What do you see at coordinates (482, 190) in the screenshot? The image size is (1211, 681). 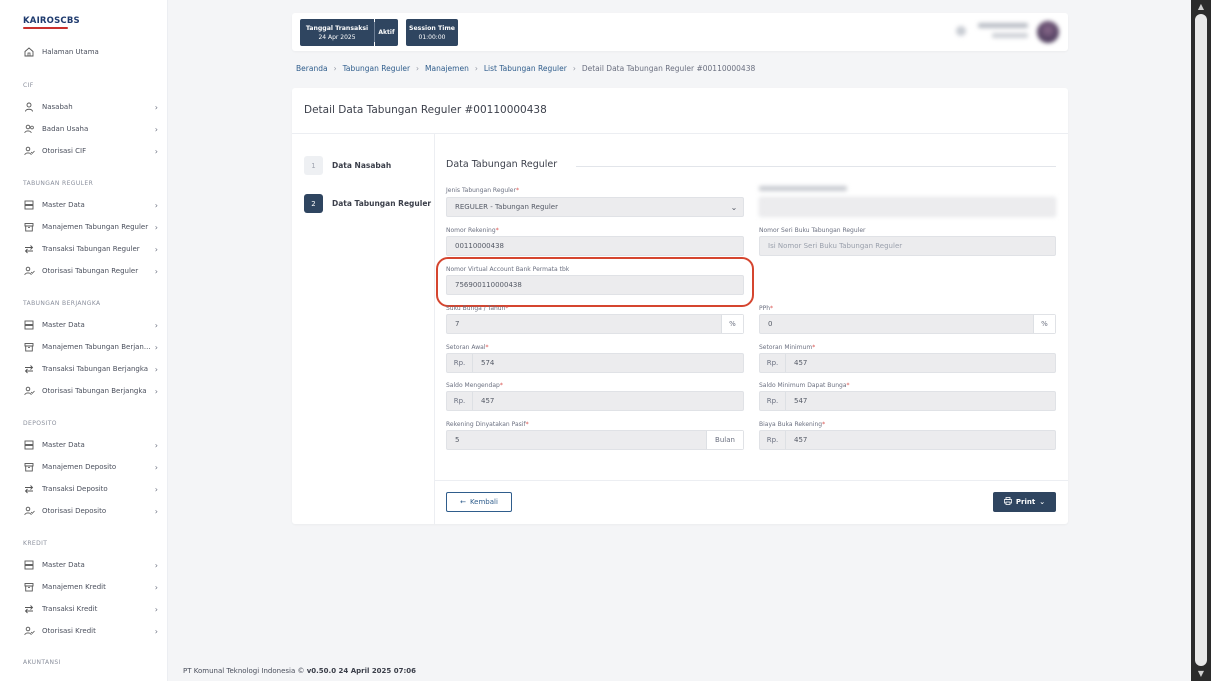 I see `jenis-label: Jenis Tabungan Reguler*` at bounding box center [482, 190].